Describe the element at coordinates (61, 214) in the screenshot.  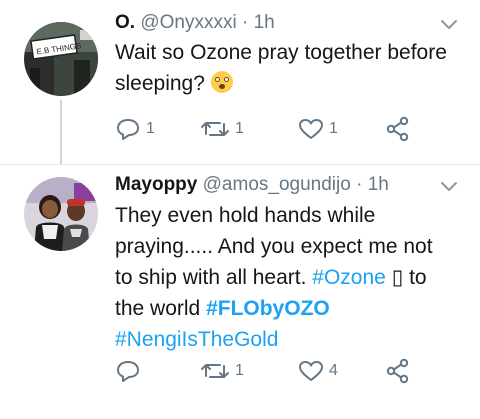
I see `avatar` at that location.